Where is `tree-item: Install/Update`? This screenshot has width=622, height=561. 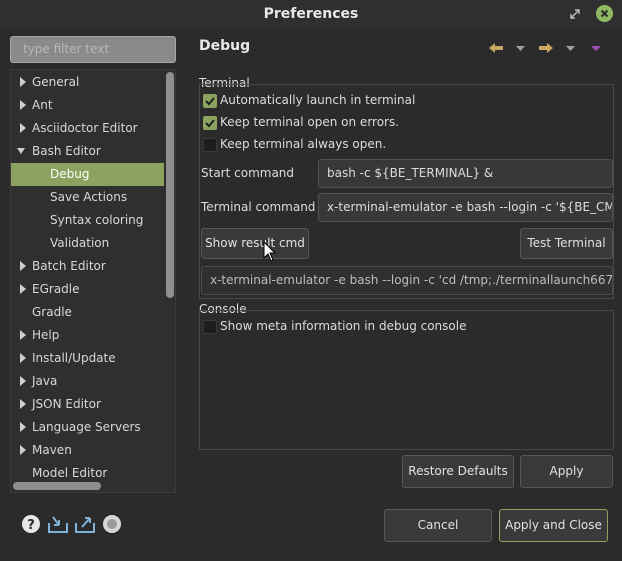
tree-item: Install/Update is located at coordinates (87, 358).